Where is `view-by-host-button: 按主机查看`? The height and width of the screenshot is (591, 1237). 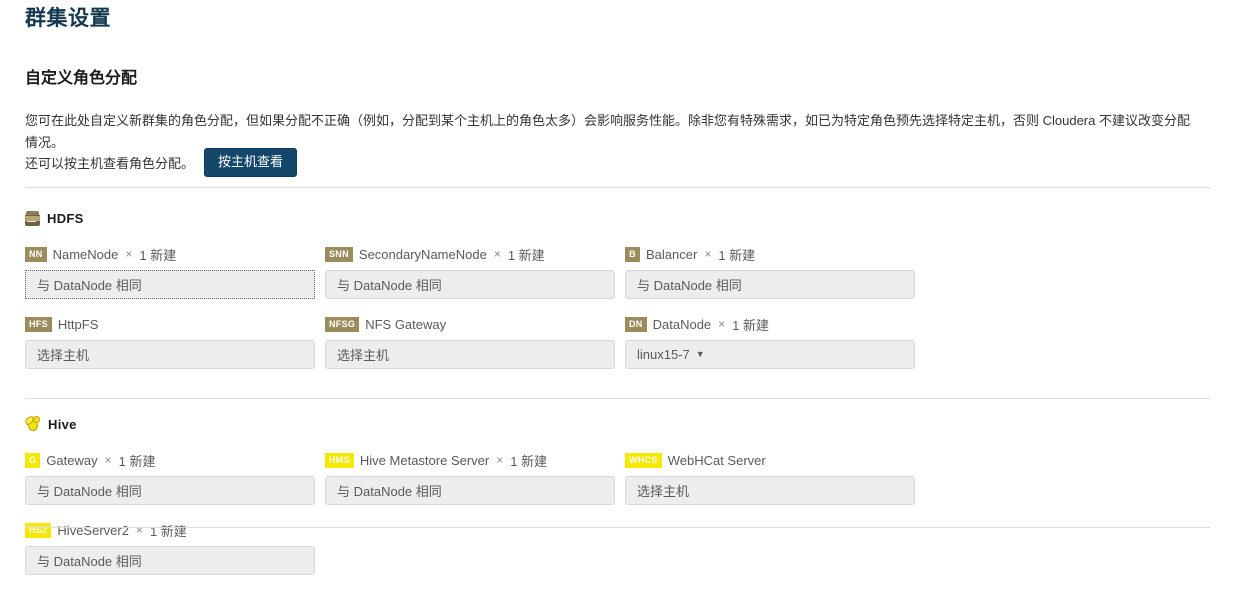
view-by-host-button: 按主机查看 is located at coordinates (251, 163).